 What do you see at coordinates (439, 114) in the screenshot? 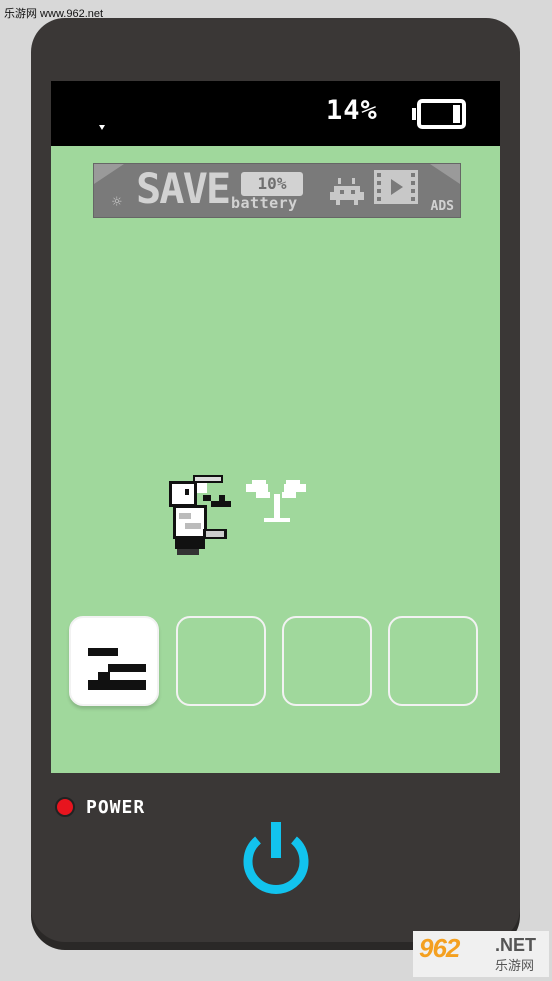
I see `battery-icon` at bounding box center [439, 114].